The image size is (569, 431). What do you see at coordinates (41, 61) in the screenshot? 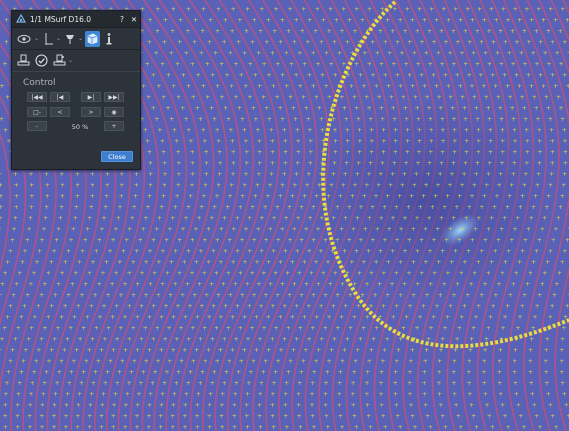
I see `confirm-check-icon` at bounding box center [41, 61].